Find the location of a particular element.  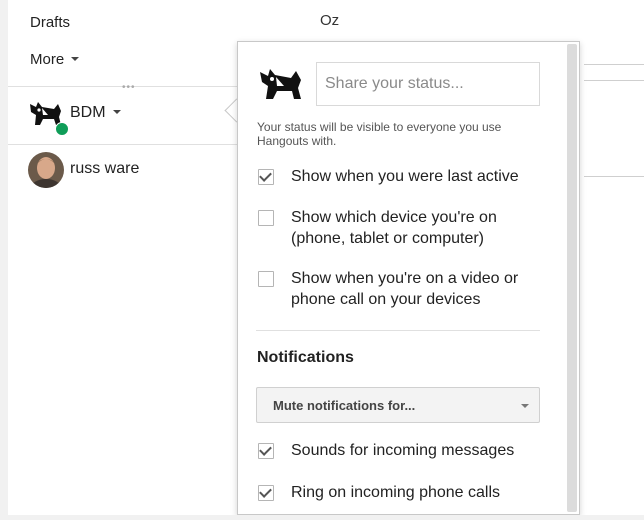

sounds-option: Sounds for incoming messages is located at coordinates (403, 453).